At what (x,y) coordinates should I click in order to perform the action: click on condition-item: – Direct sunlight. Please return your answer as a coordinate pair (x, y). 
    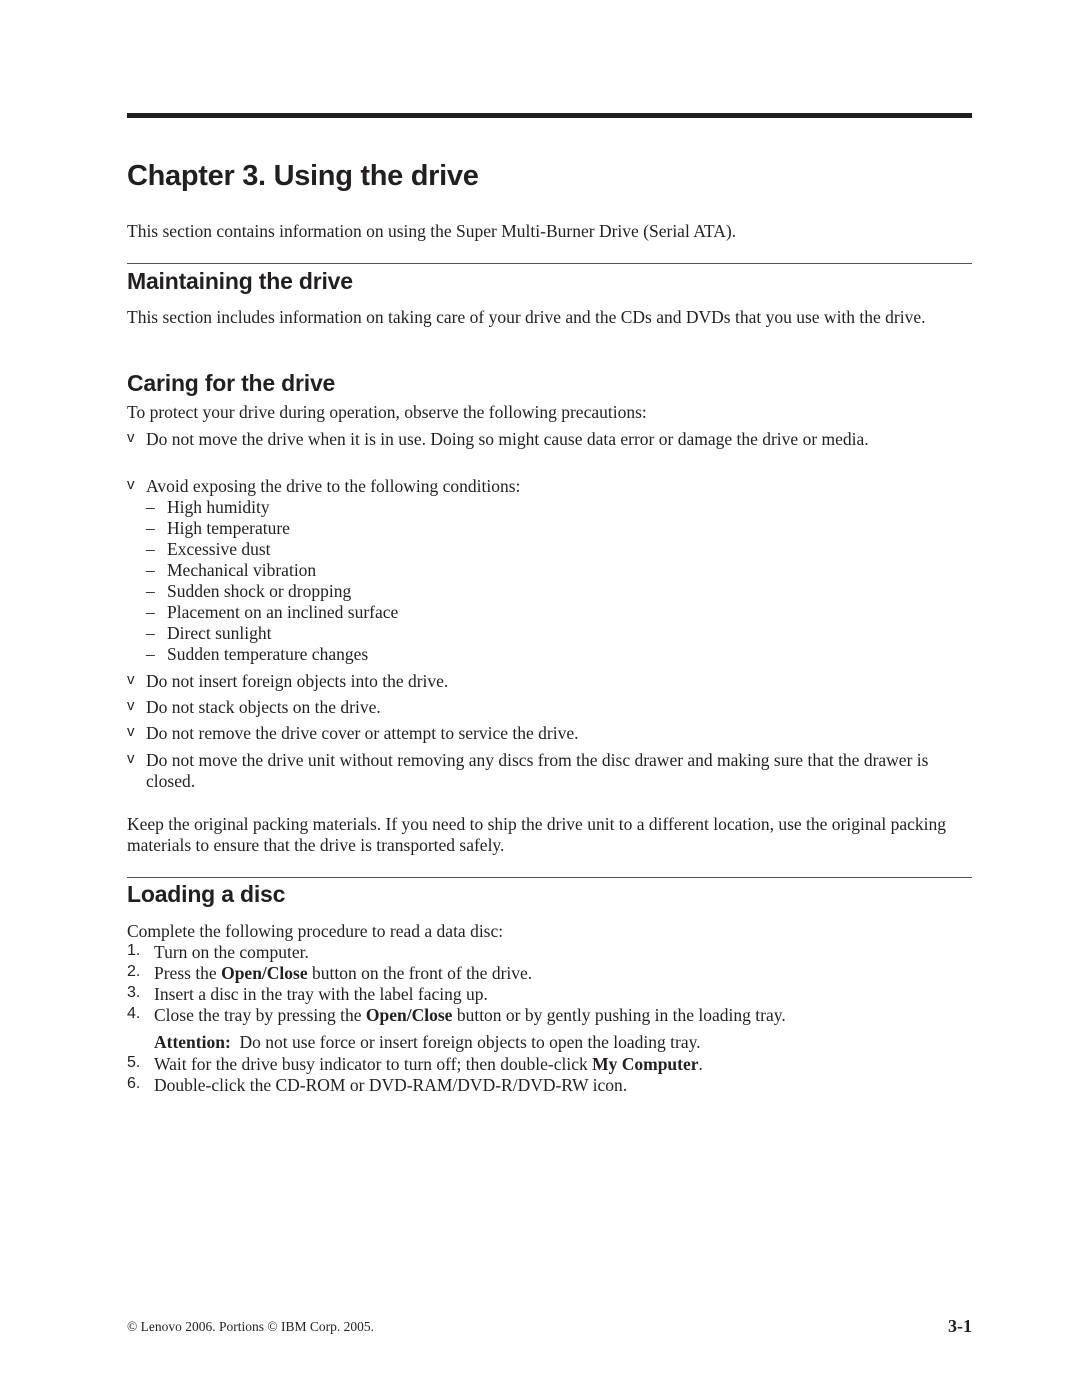
    Looking at the image, I should click on (209, 633).